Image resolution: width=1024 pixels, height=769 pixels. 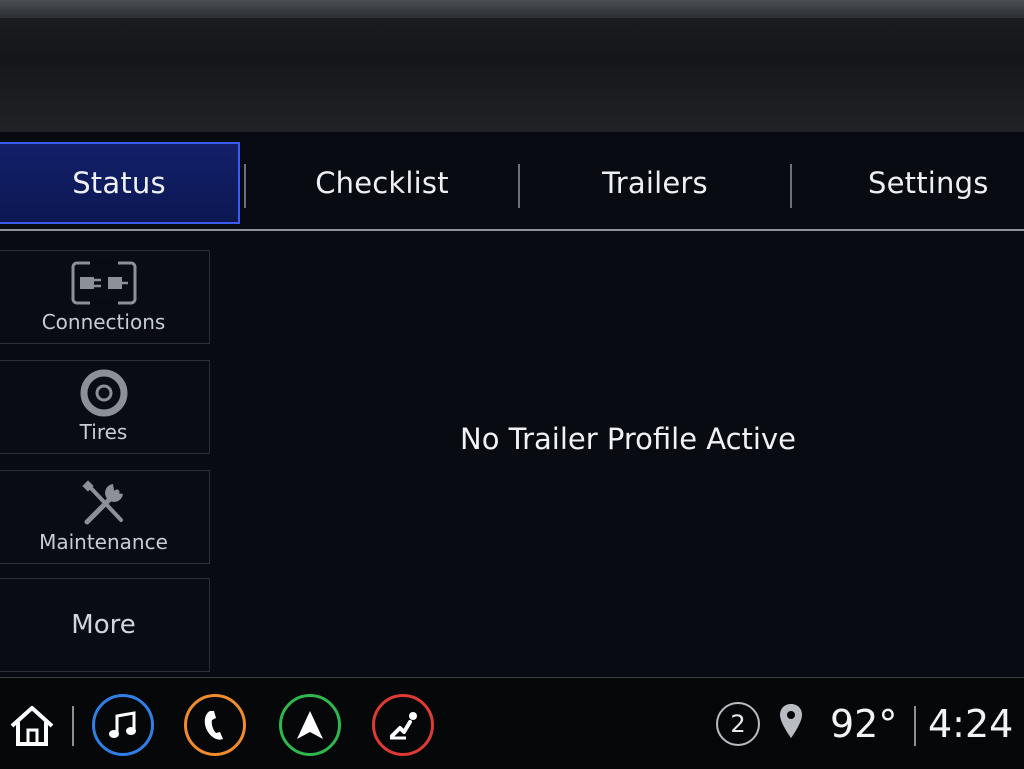 I want to click on location-pin-icon, so click(x=791, y=722).